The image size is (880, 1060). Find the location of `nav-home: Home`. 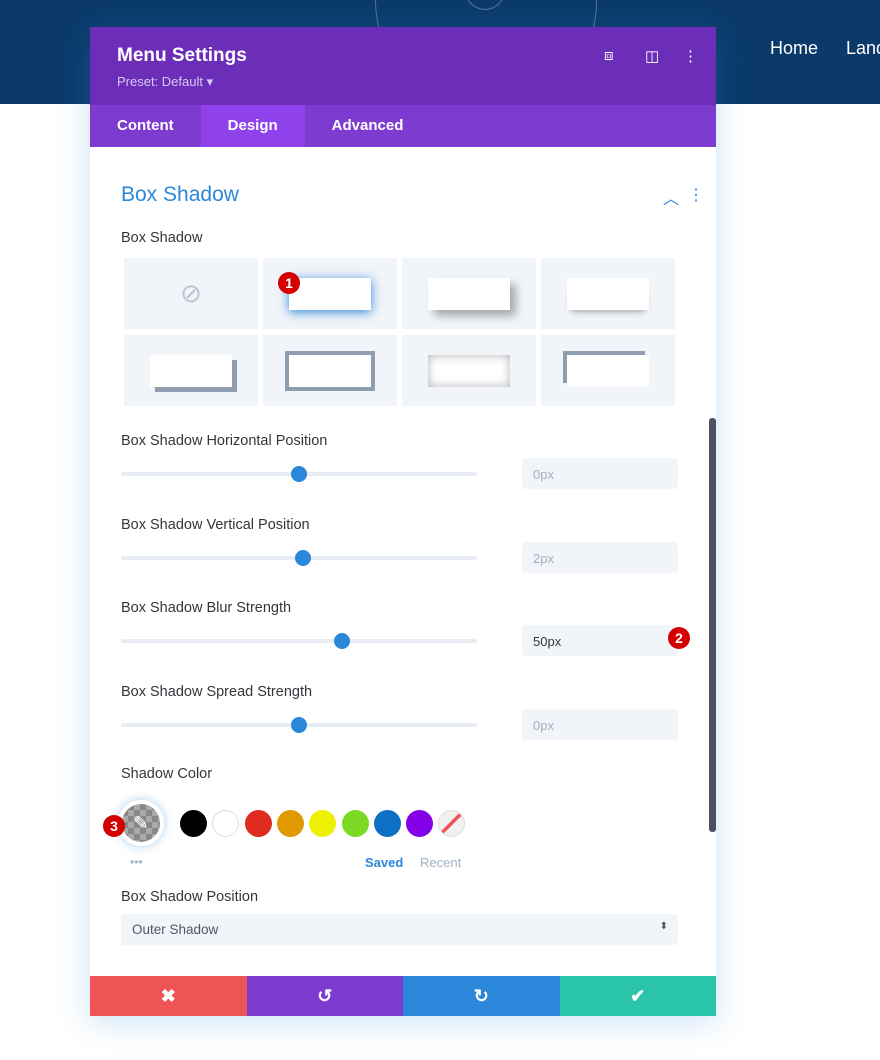

nav-home: Home is located at coordinates (794, 48).